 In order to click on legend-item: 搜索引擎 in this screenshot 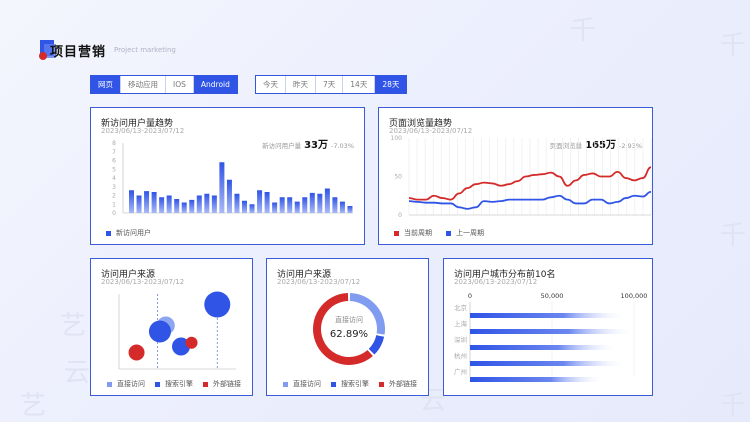, I will do `click(350, 384)`.